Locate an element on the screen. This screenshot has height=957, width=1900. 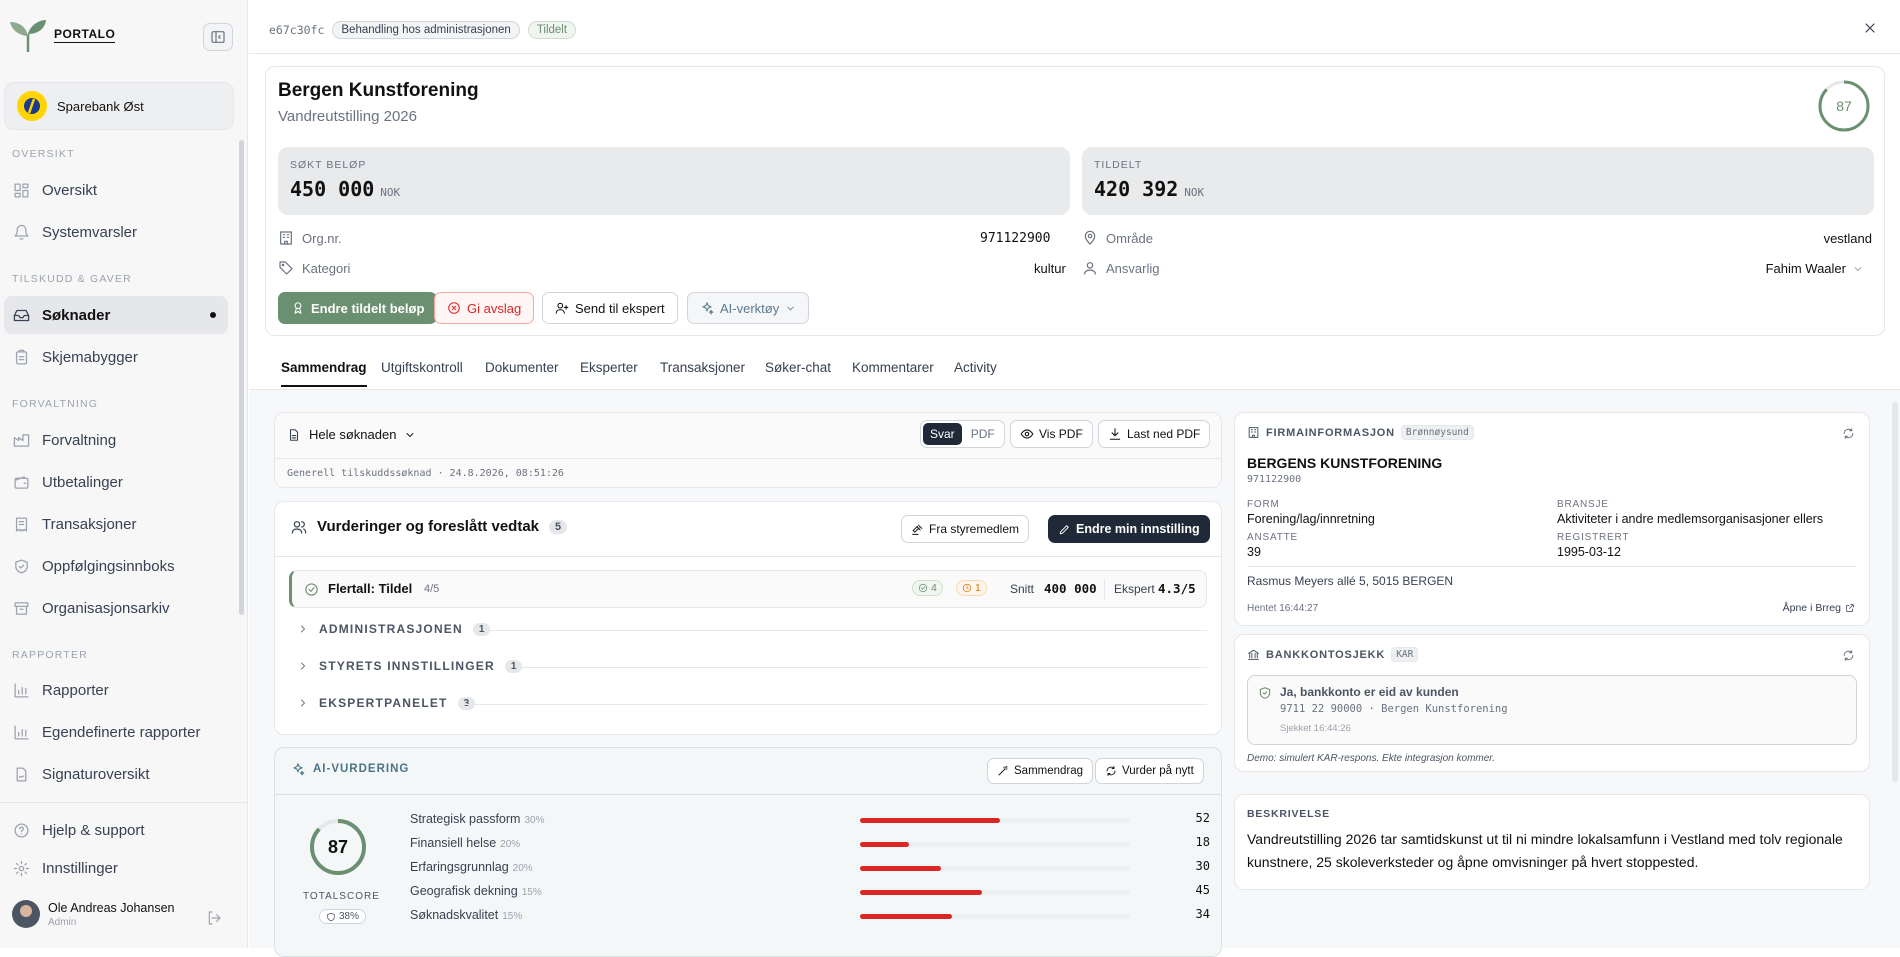
download-pdf-button: Last ned PDF is located at coordinates (1154, 434).